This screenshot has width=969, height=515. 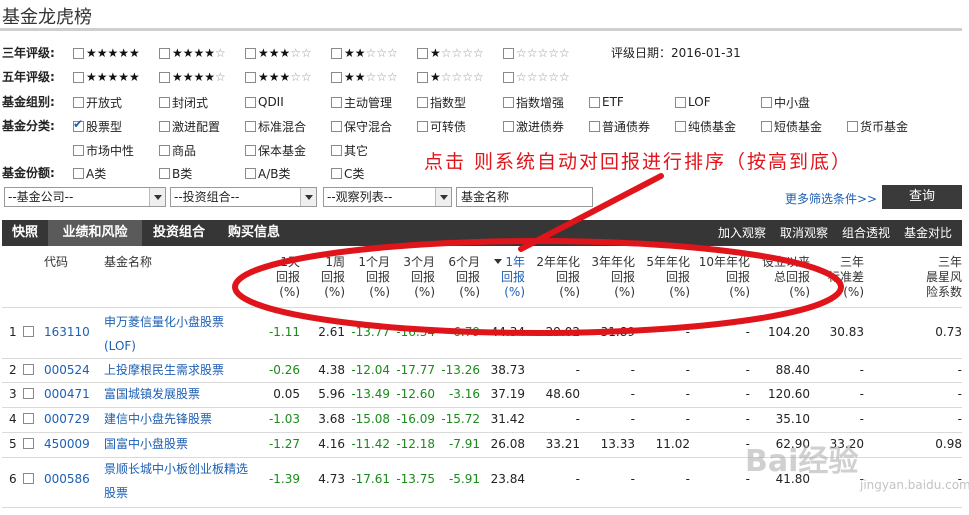 What do you see at coordinates (97, 102) in the screenshot?
I see `filter-option: 开放式` at bounding box center [97, 102].